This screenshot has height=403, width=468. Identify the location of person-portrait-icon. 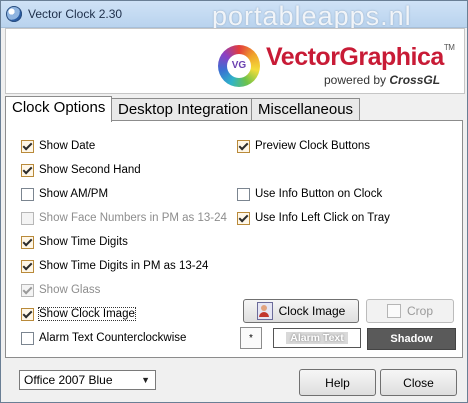
(264, 311).